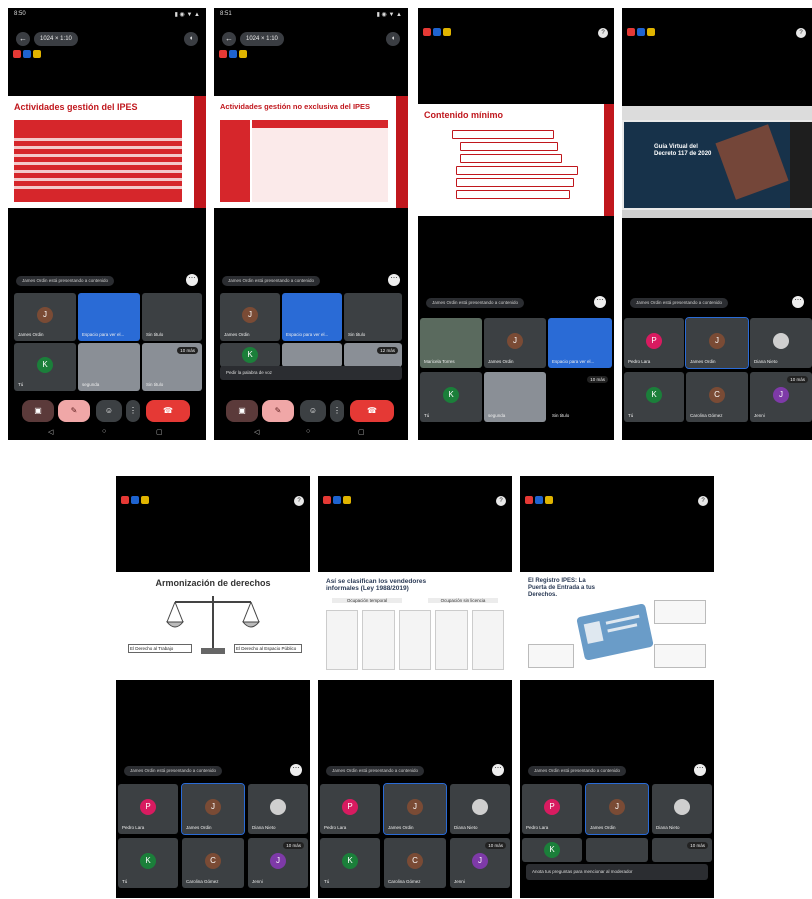 This screenshot has height=899, width=812. I want to click on participant-tile: 10 más, so click(682, 850).